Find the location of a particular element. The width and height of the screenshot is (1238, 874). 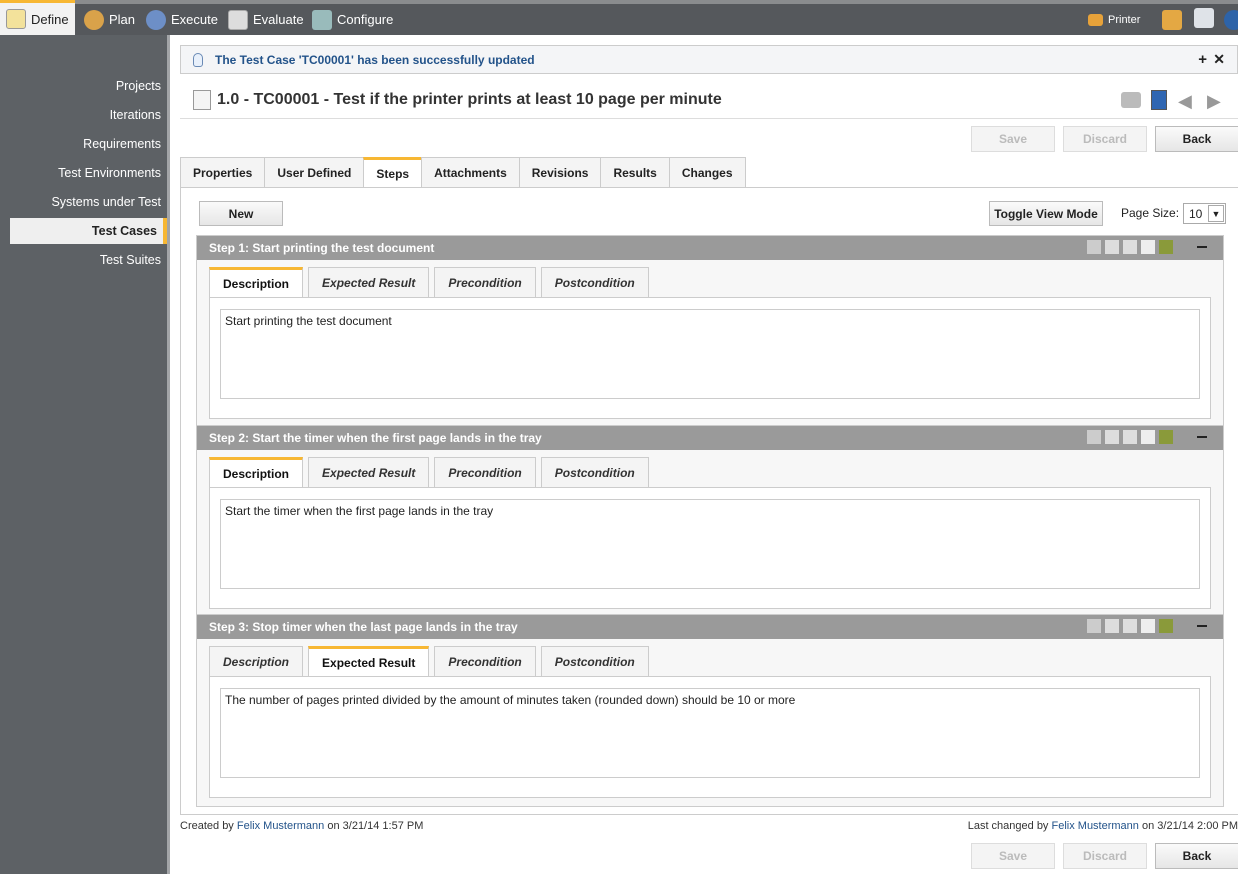

sidebar-item-requirements: Requirements is located at coordinates (88, 144).